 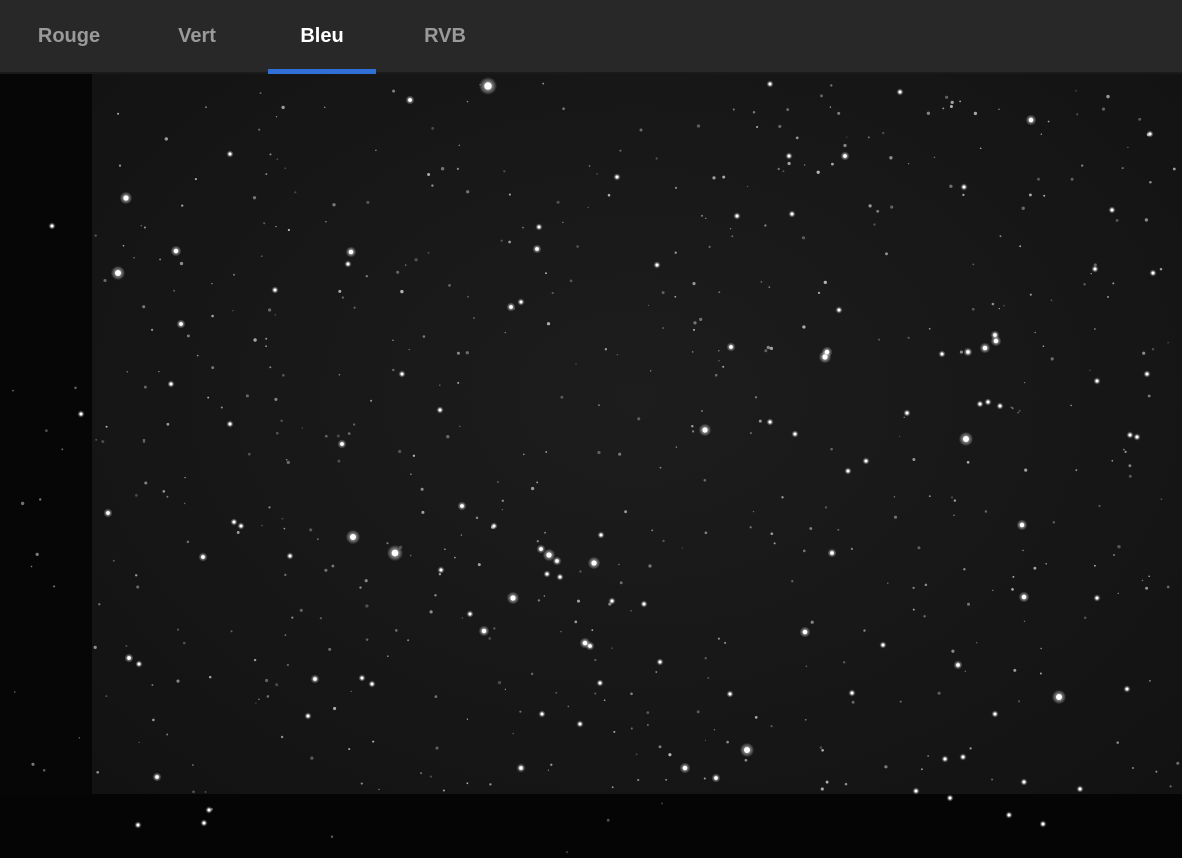 What do you see at coordinates (197, 36) in the screenshot?
I see `tab-vert: Vert` at bounding box center [197, 36].